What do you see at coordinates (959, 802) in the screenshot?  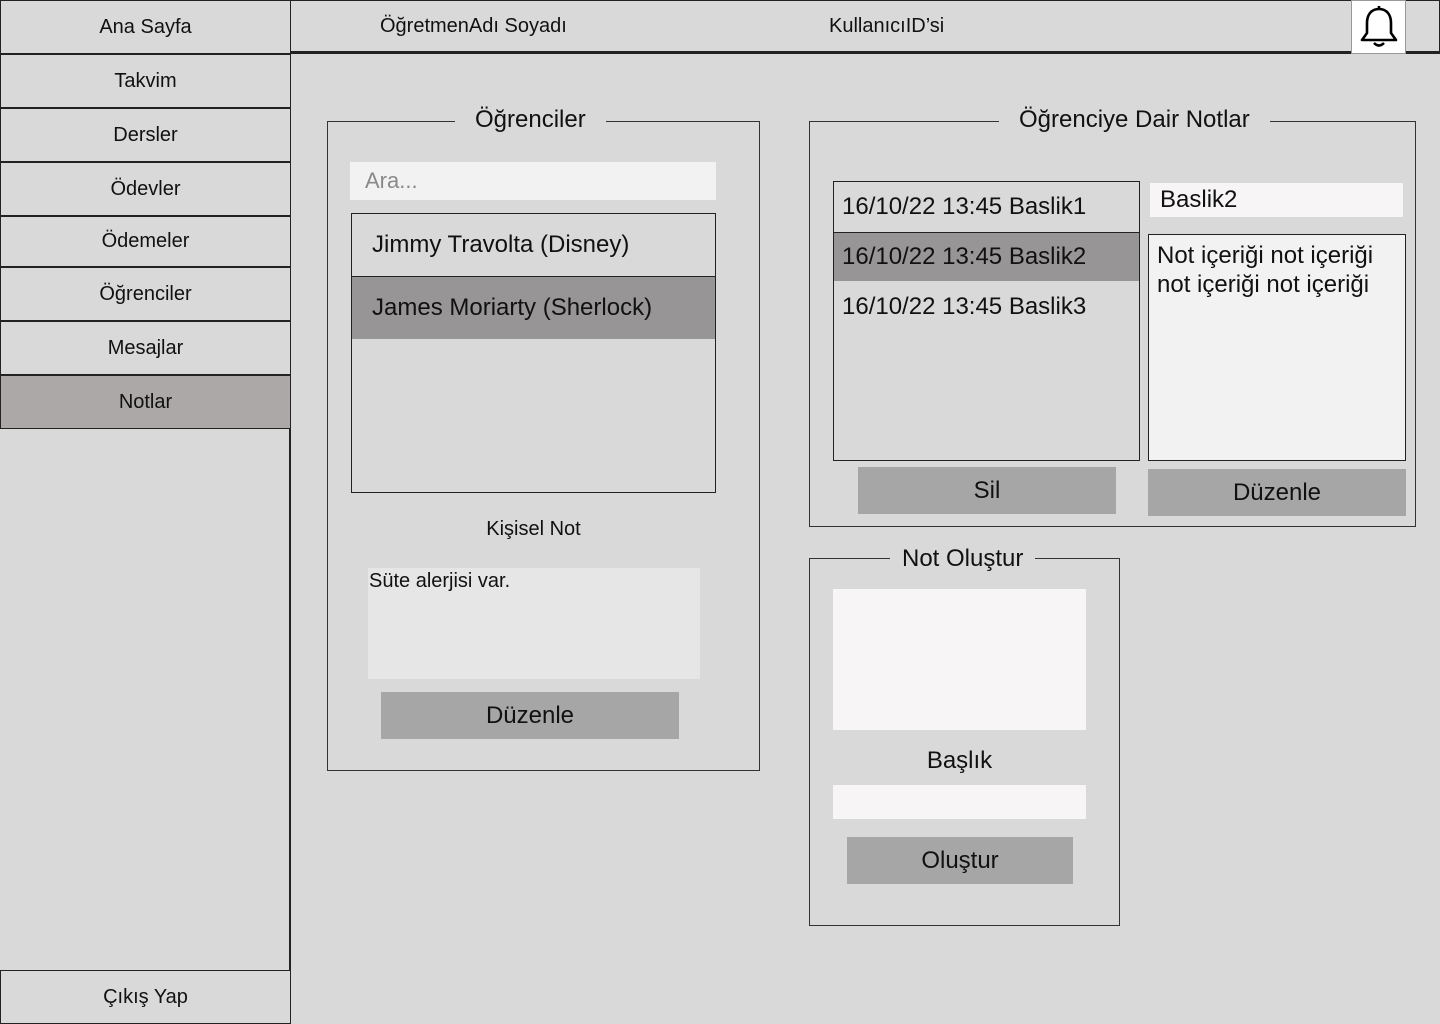 I see `new-note-title-field` at bounding box center [959, 802].